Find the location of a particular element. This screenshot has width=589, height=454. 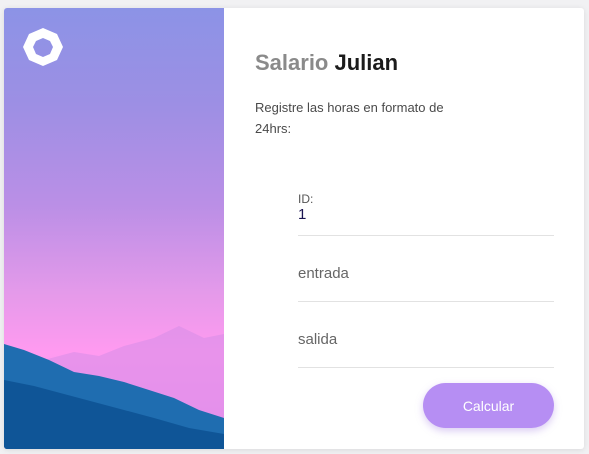

mountain-landscape is located at coordinates (114, 387).